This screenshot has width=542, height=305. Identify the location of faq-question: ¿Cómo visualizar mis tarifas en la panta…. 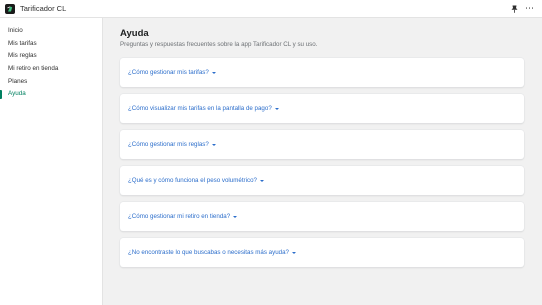
(200, 108).